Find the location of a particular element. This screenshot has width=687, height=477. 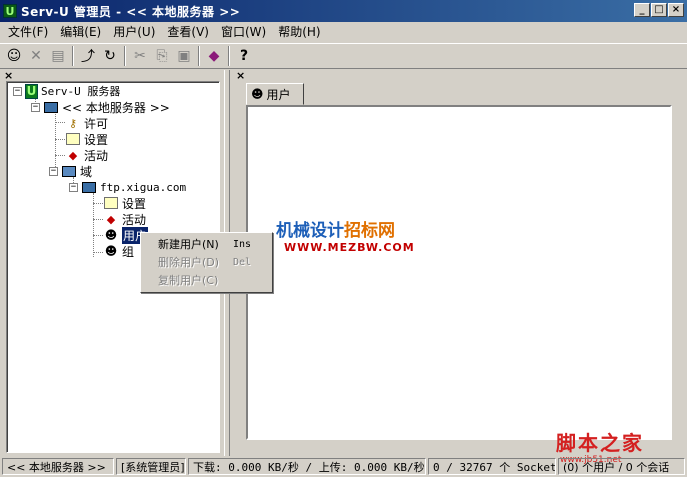

window-controls: _ □ × is located at coordinates (659, 10).